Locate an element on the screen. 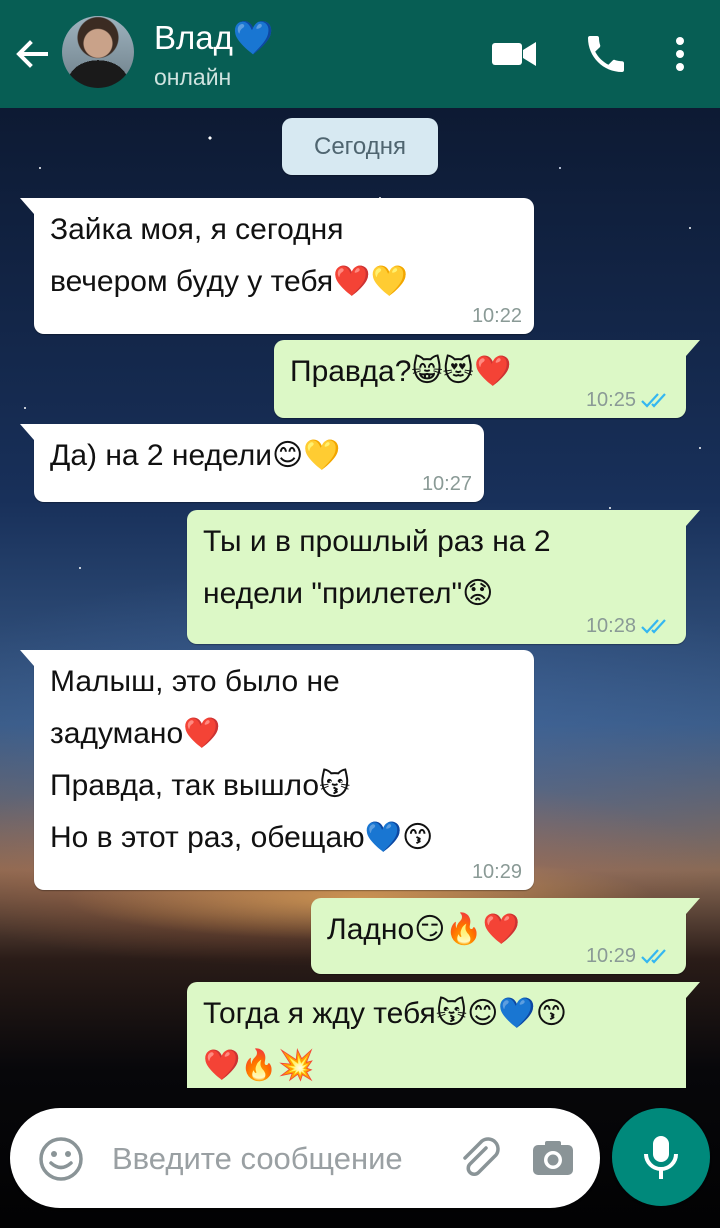 The image size is (720, 1228). attach-button is located at coordinates (480, 1158).